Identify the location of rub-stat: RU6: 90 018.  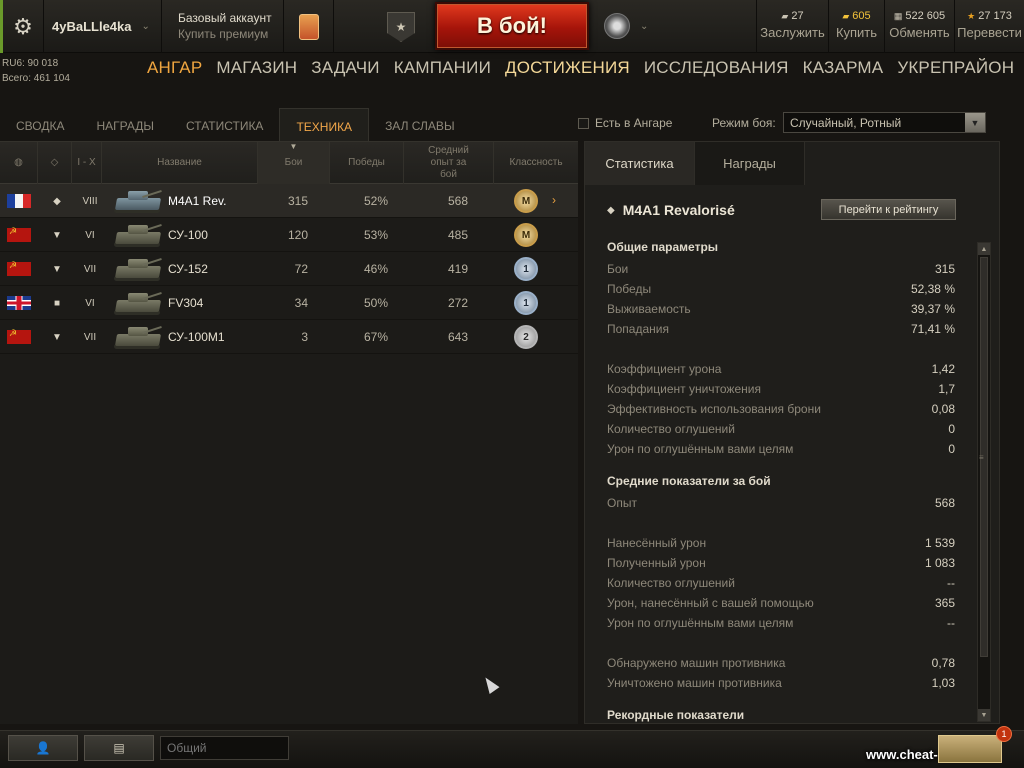
(30, 63).